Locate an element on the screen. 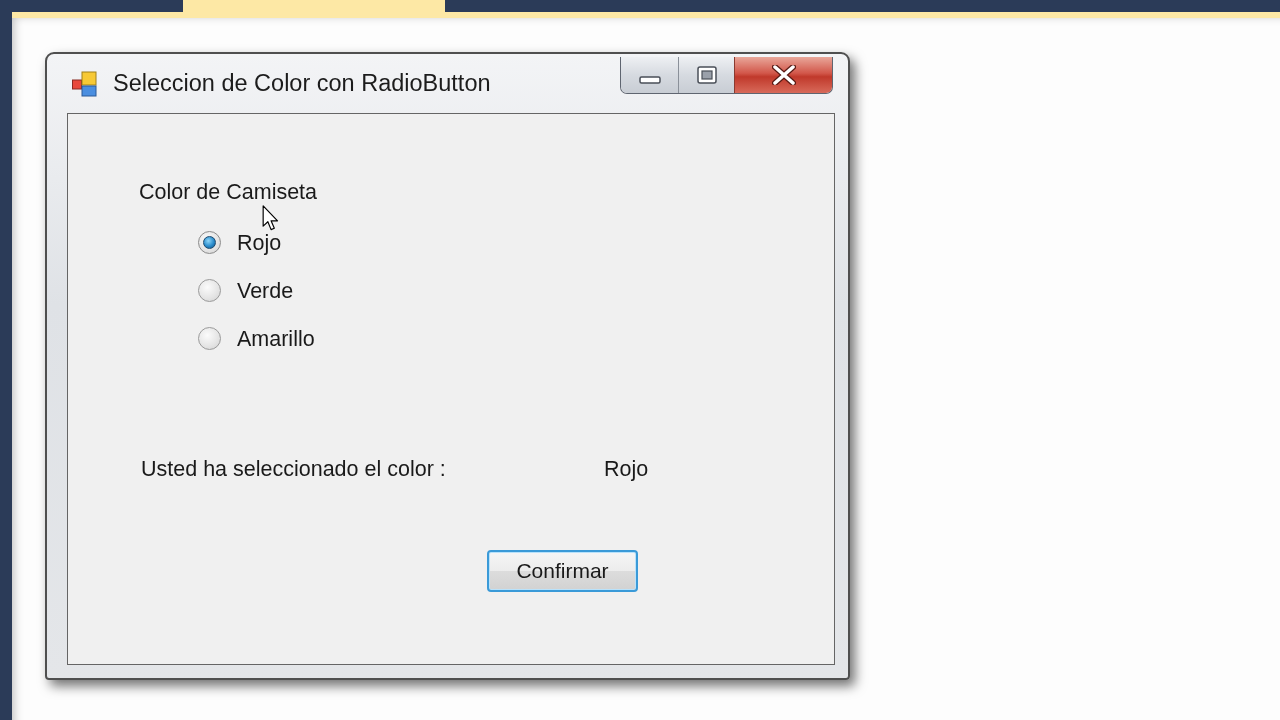 The image size is (1280, 720). mouse-pointer-icon is located at coordinates (270, 218).